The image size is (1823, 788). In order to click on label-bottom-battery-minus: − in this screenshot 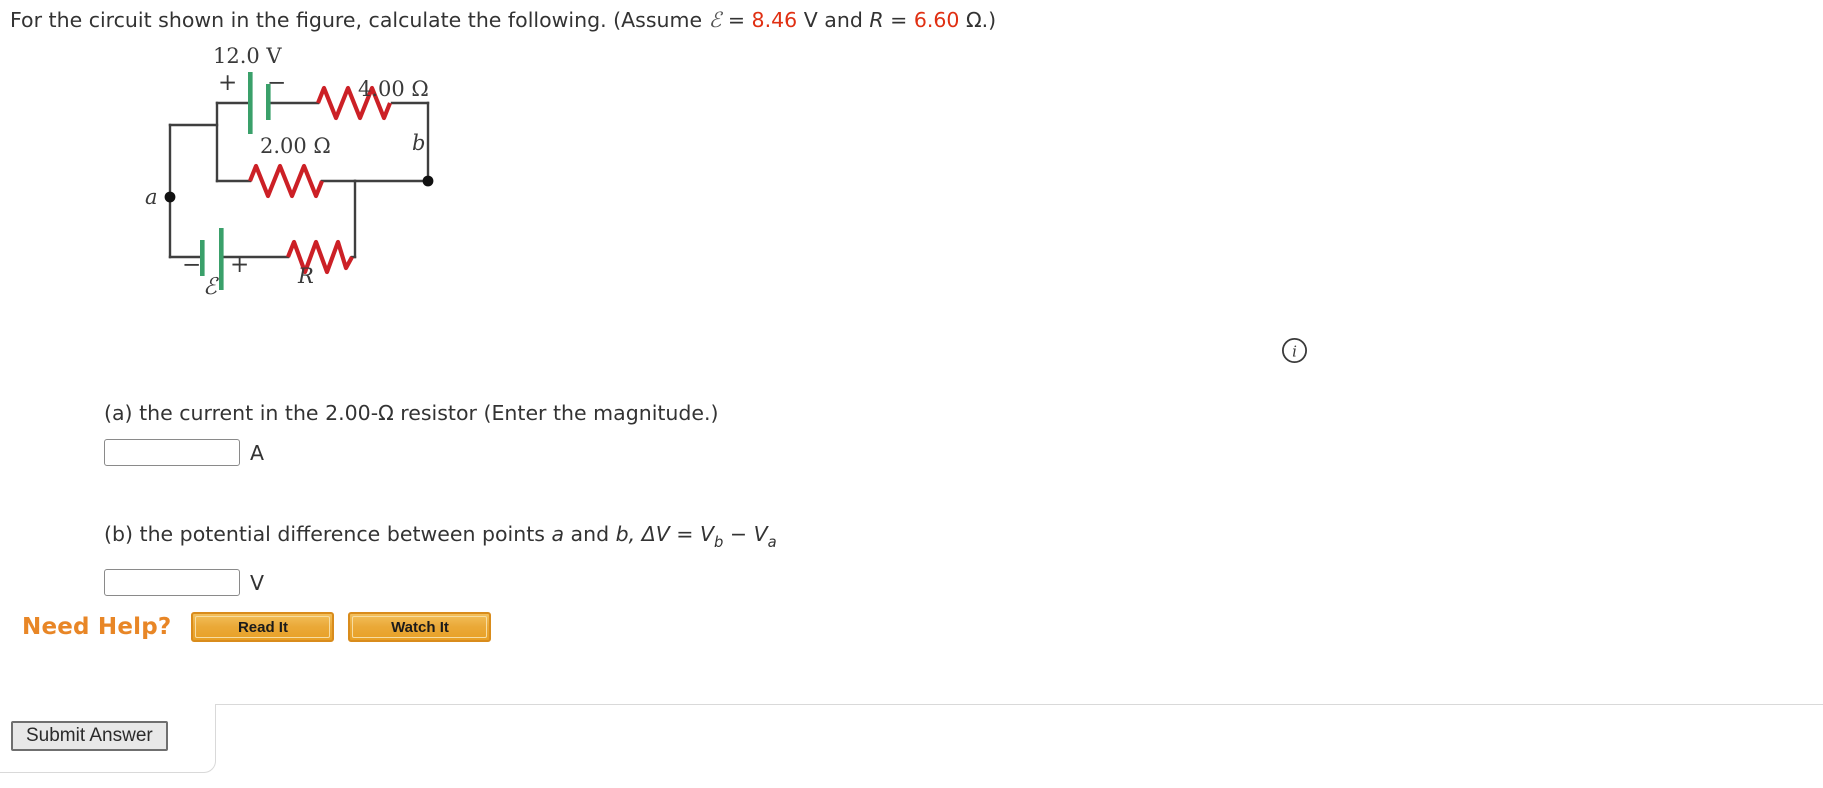, I will do `click(192, 265)`.